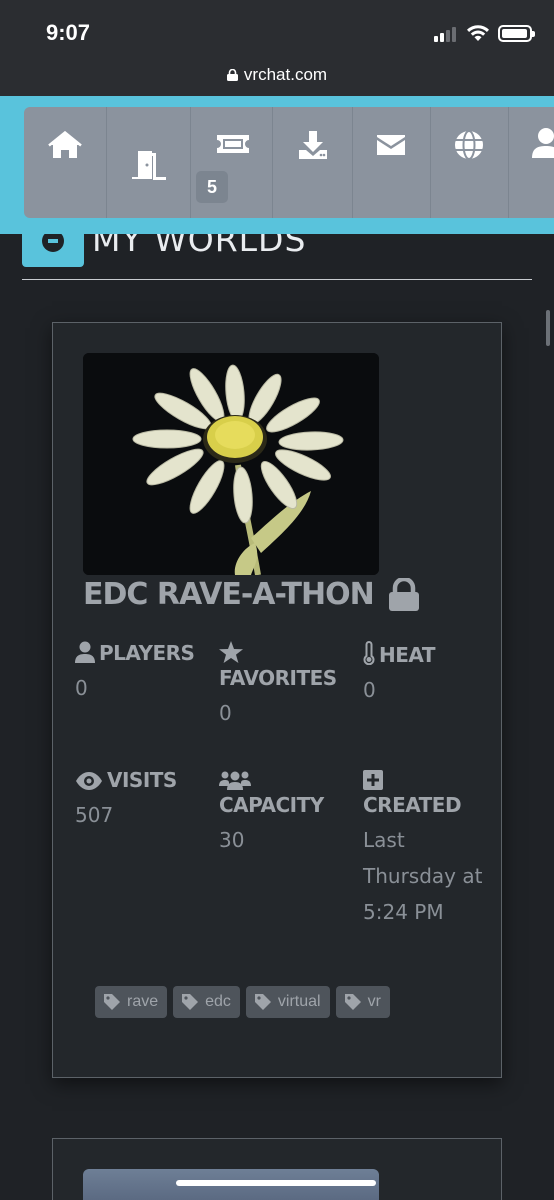 Image resolution: width=554 pixels, height=1200 pixels. Describe the element at coordinates (392, 162) in the screenshot. I see `nav-messages` at that location.